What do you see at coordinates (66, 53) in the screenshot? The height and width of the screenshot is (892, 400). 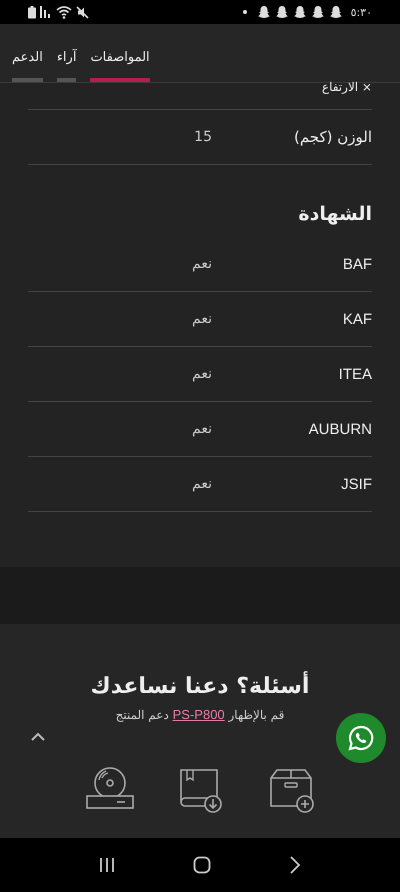 I see `tab: آراء` at bounding box center [66, 53].